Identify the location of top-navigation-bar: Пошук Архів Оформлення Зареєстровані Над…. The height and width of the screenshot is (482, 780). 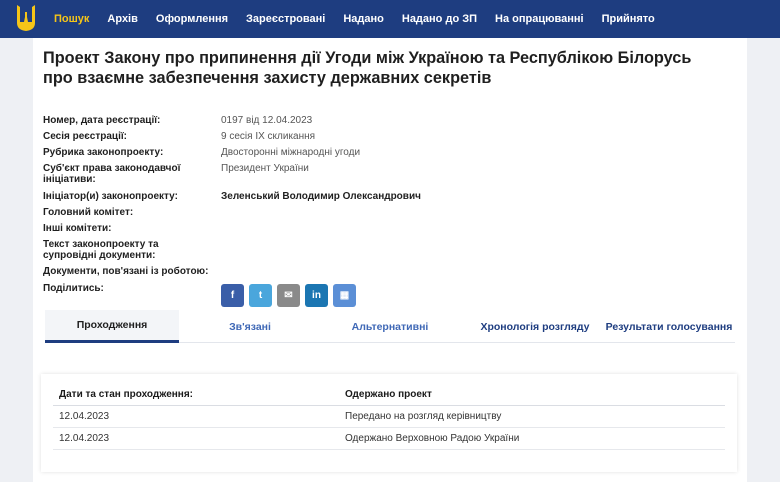
(390, 19).